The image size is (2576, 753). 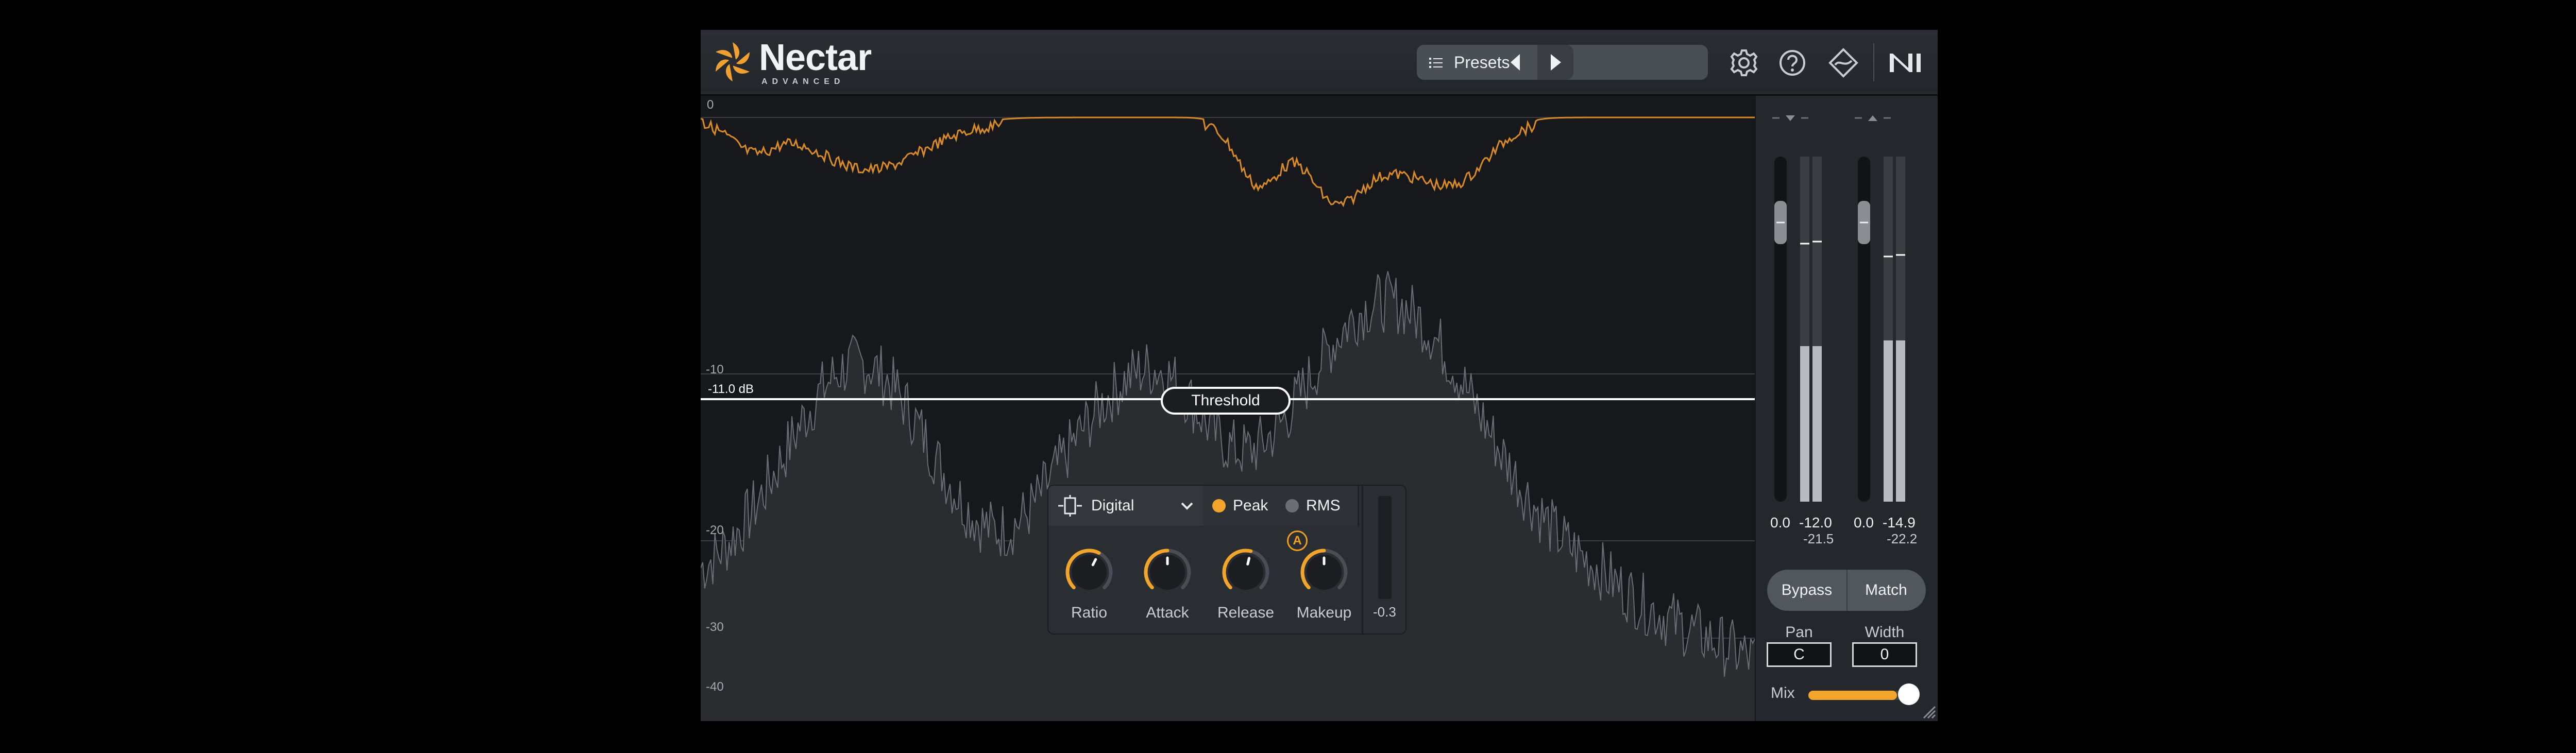 I want to click on mode-dropdown: Digital, so click(x=1126, y=506).